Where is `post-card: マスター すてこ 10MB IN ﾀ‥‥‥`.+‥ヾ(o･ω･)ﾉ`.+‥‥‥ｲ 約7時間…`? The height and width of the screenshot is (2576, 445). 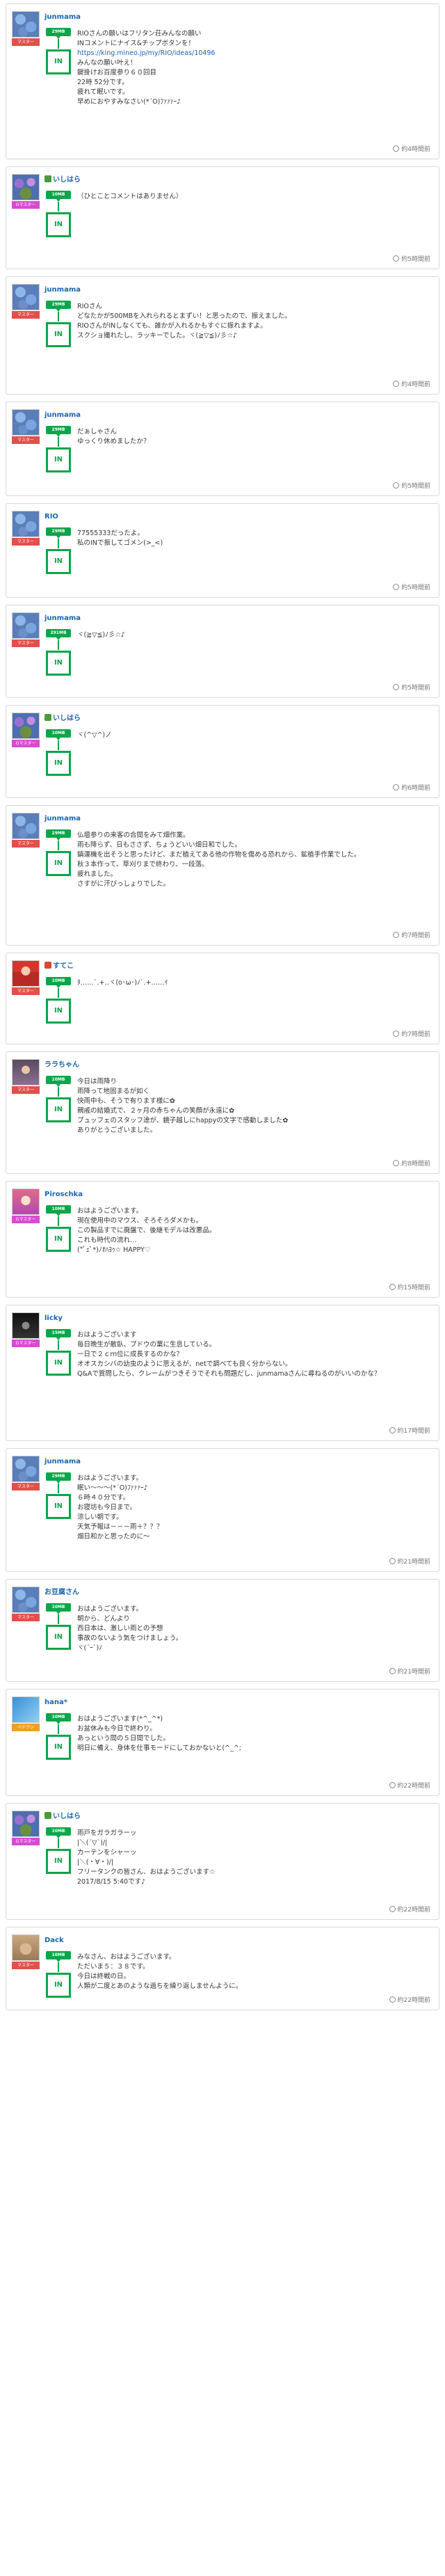 post-card: マスター すてこ 10MB IN ﾀ‥‥‥`.+‥ヾ(o･ω･)ﾉ`.+‥‥‥ｲ 約7時間… is located at coordinates (222, 998).